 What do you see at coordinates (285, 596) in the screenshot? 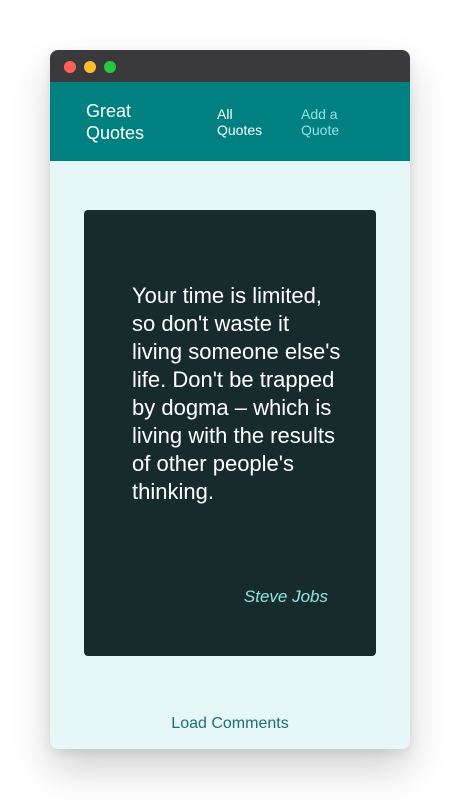
I see `quote-author: Steve Jobs` at bounding box center [285, 596].